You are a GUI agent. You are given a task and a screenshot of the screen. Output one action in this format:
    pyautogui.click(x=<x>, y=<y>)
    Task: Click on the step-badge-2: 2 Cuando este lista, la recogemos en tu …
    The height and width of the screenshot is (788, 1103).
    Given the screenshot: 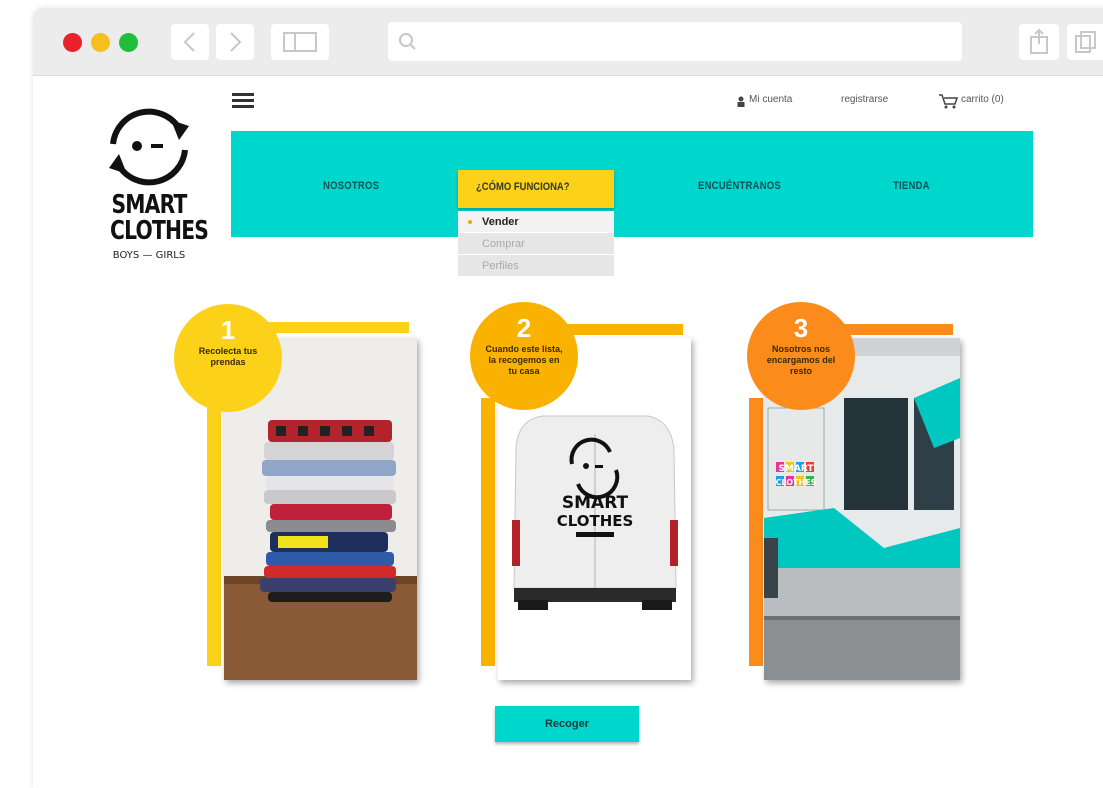 What is the action you would take?
    pyautogui.click(x=524, y=356)
    